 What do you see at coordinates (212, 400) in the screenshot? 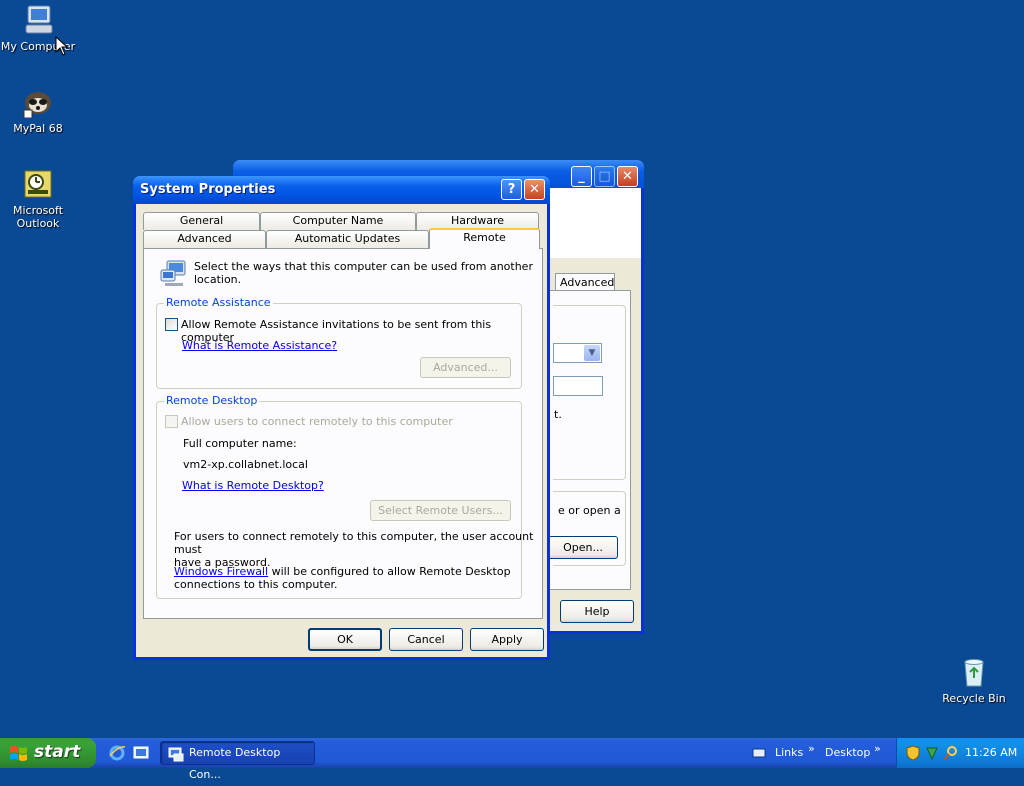
I see `remote-desktop-title: Remote Desktop` at bounding box center [212, 400].